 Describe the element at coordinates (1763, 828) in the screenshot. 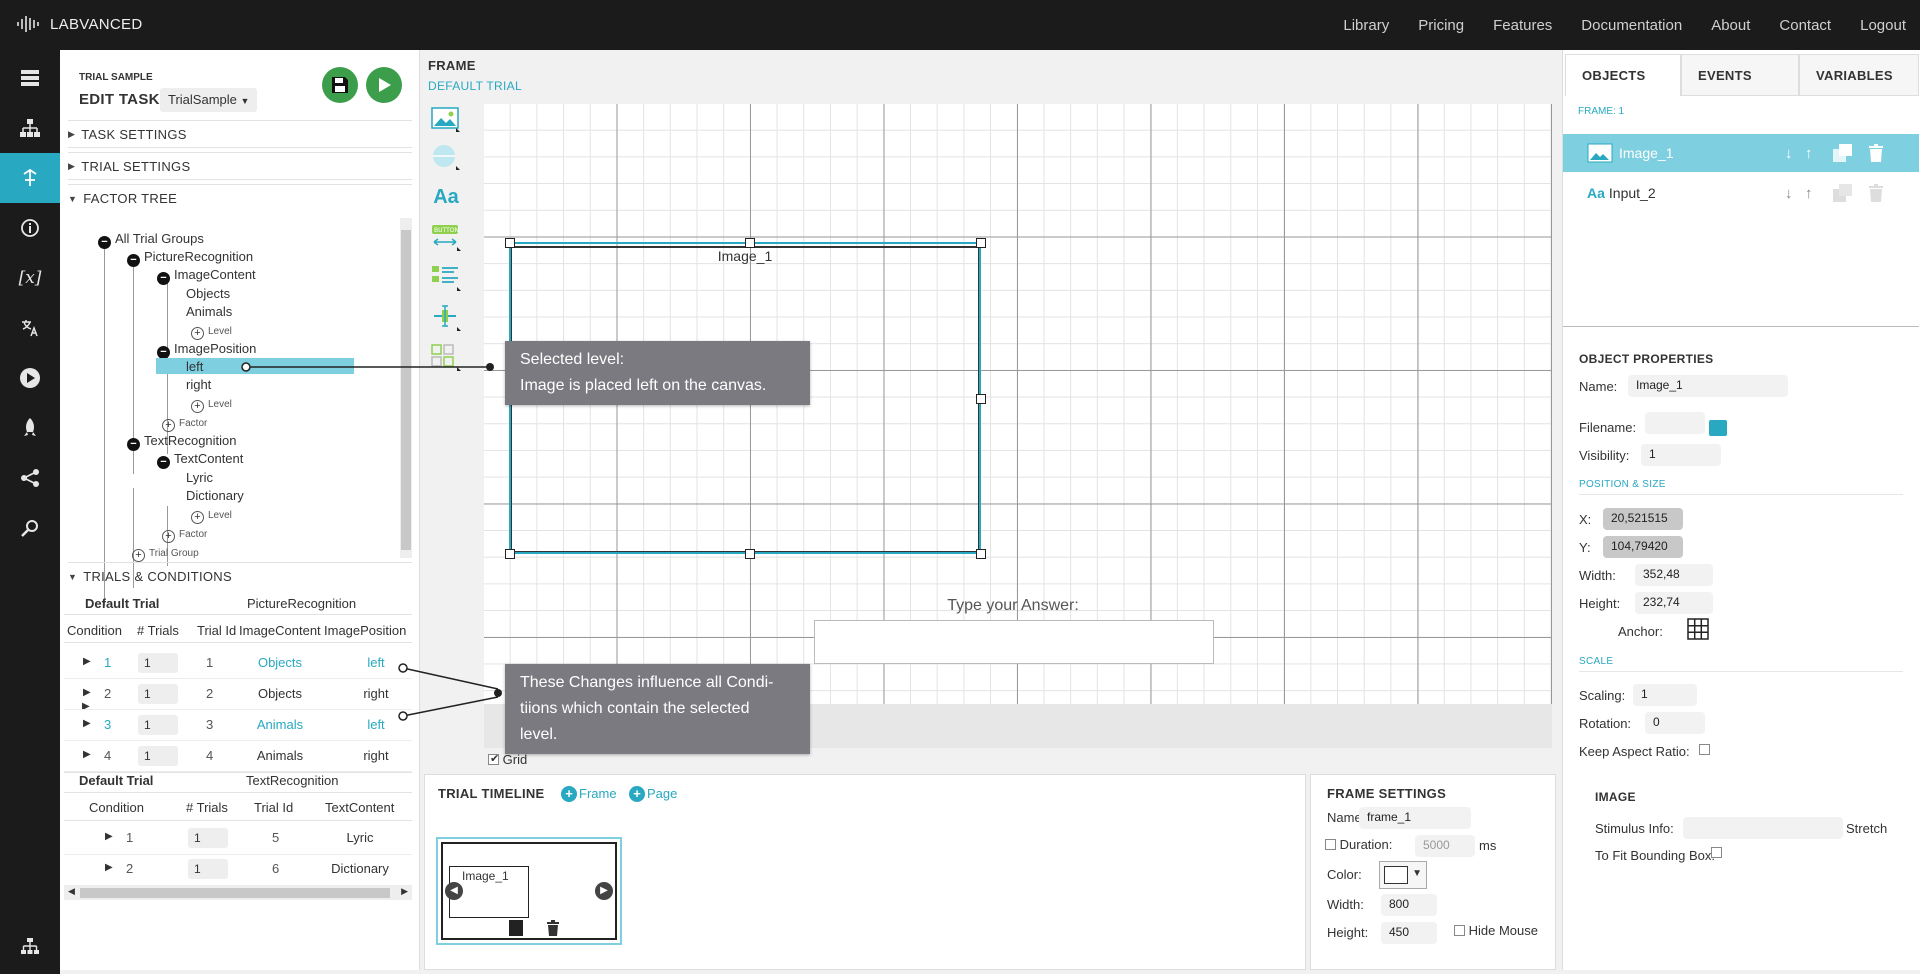

I see `stimulus-info-input` at that location.